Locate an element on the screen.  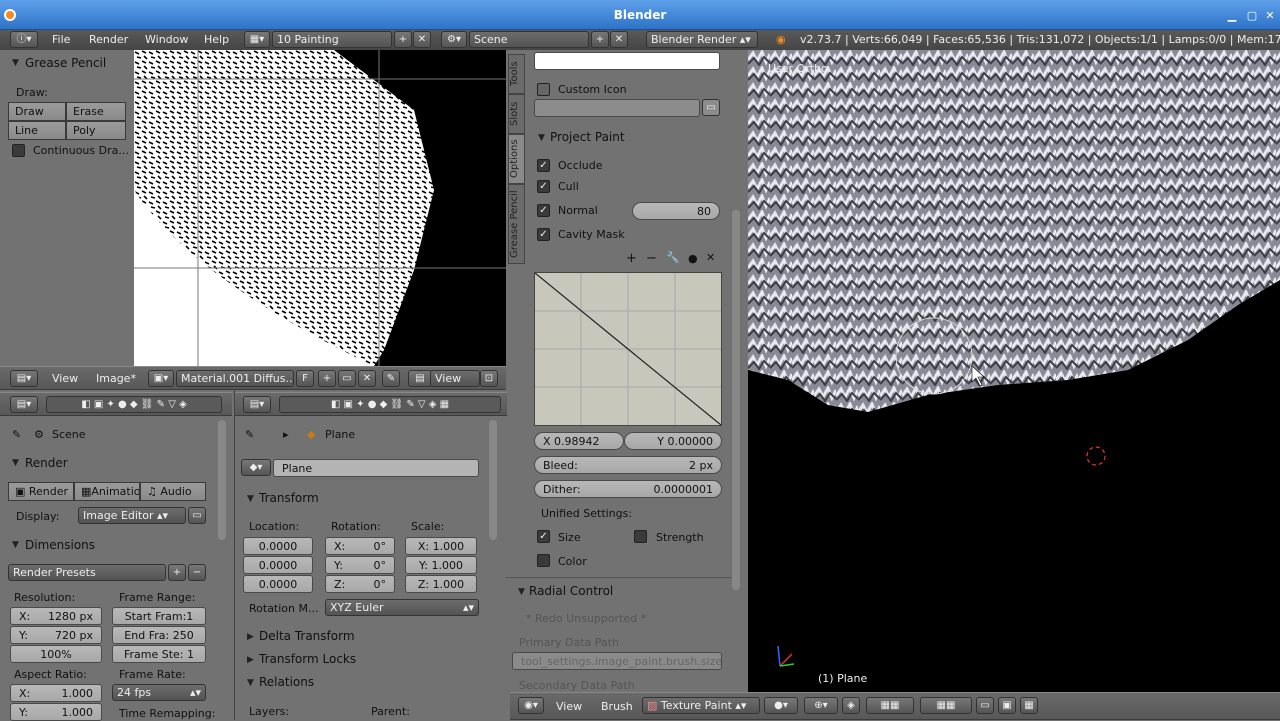
lock-camera-icon: ▭ is located at coordinates (985, 705).